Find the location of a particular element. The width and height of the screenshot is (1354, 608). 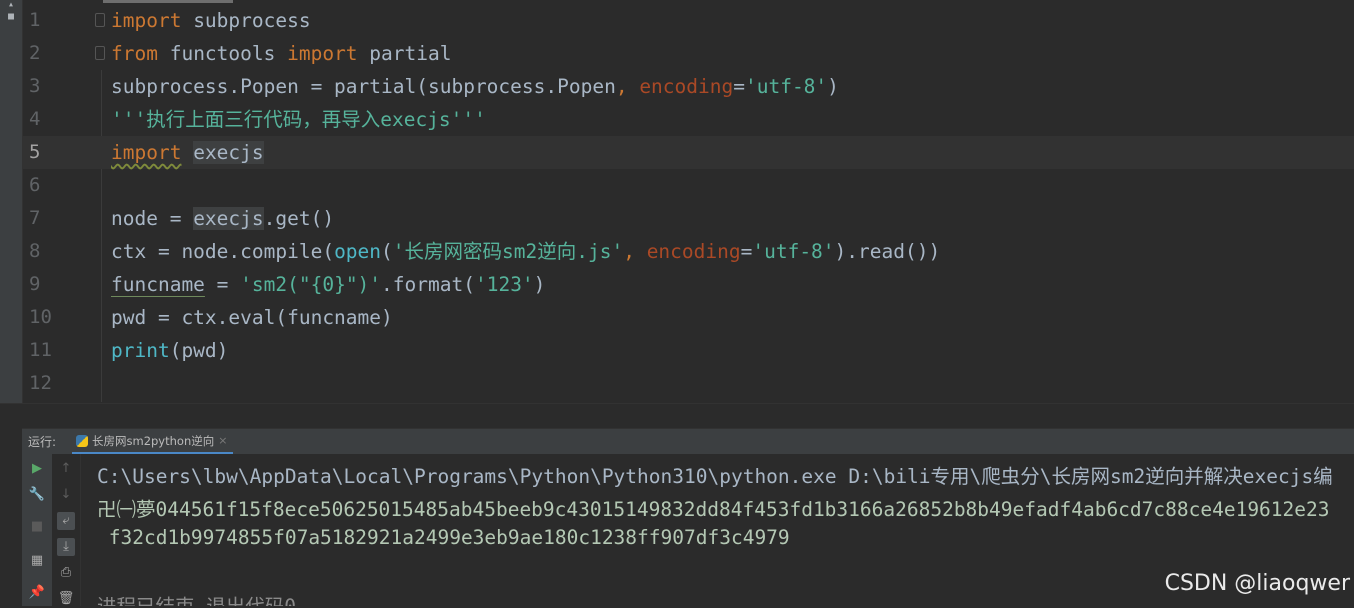

trash-icon: 🗑 is located at coordinates (66, 599).